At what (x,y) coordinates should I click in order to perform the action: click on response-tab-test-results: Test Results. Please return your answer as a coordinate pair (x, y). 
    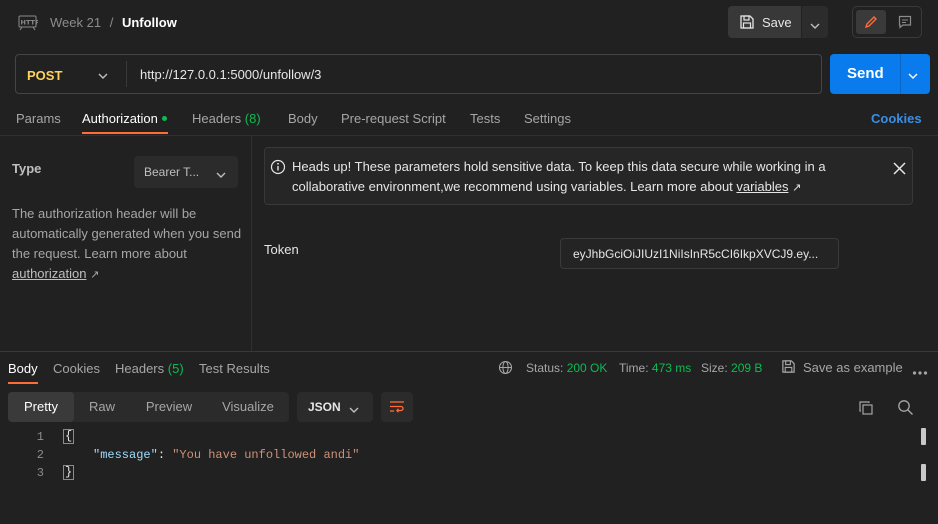
    Looking at the image, I should click on (234, 368).